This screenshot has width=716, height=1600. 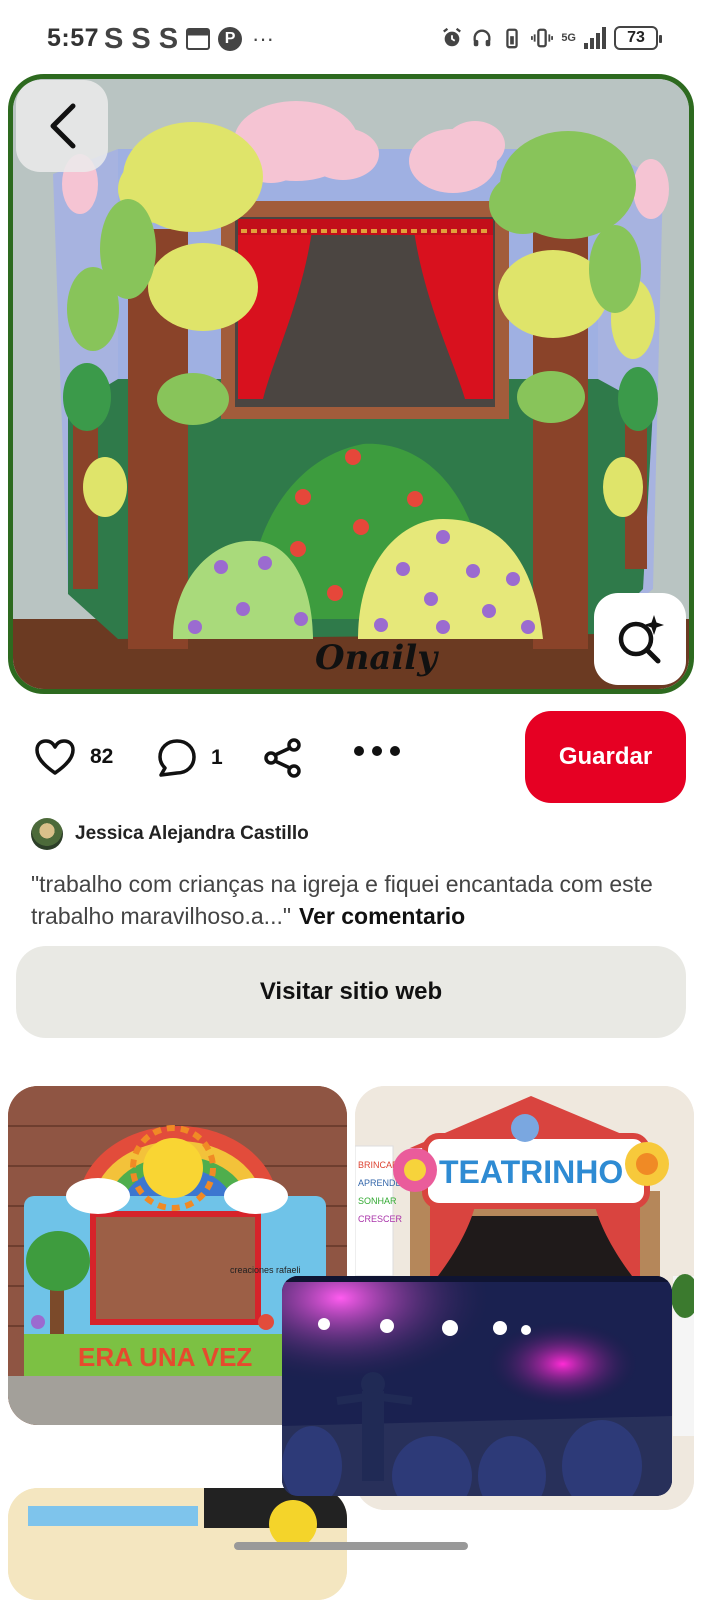 I want to click on chevron-left-icon, so click(x=63, y=126).